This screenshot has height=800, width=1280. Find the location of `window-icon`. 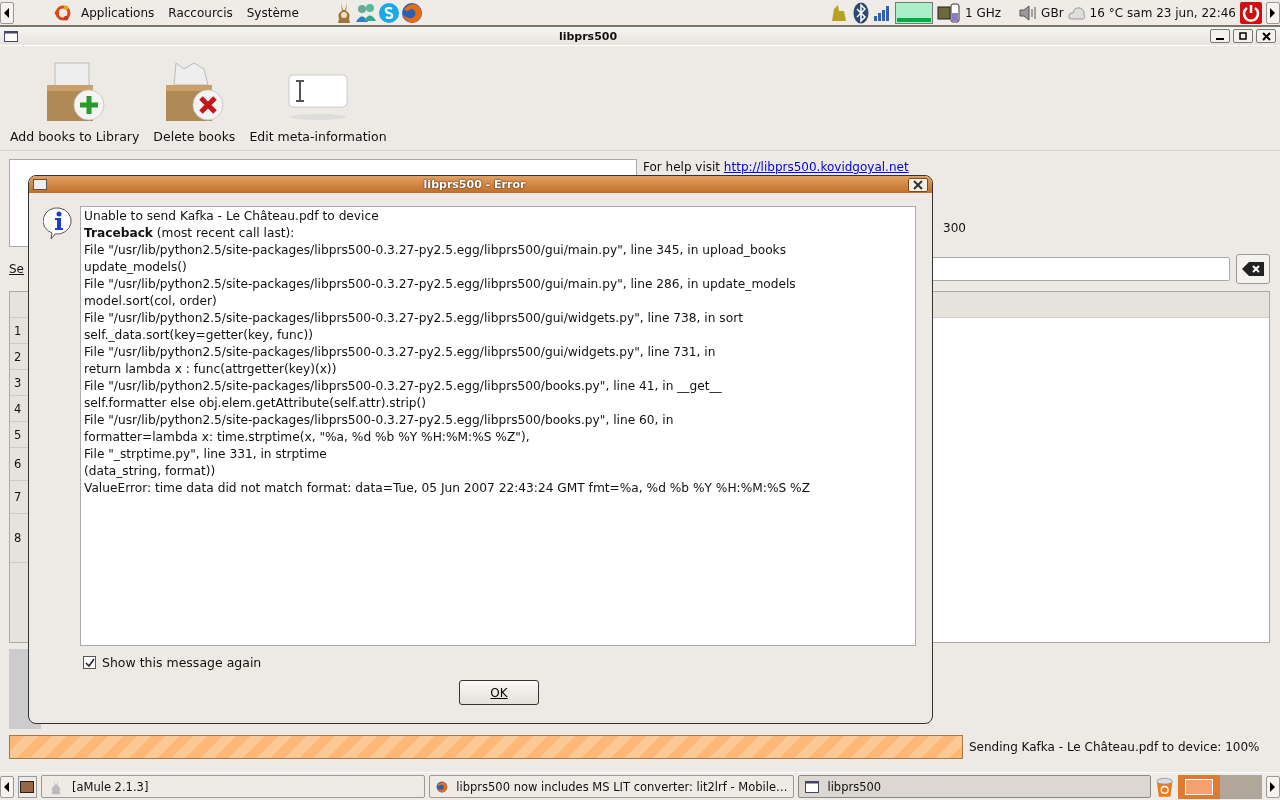

window-icon is located at coordinates (812, 786).